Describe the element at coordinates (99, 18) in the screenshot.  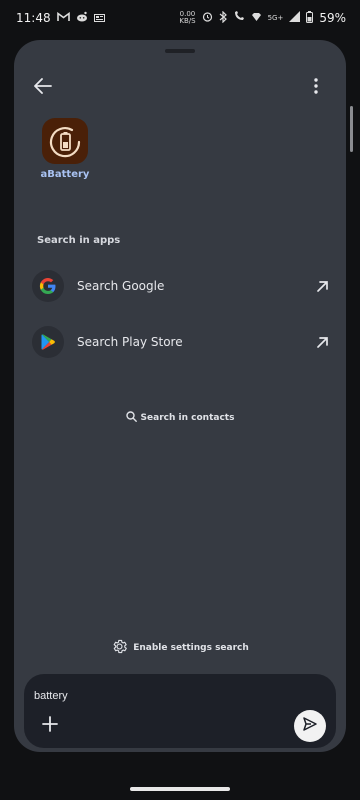
I see `news-icon` at that location.